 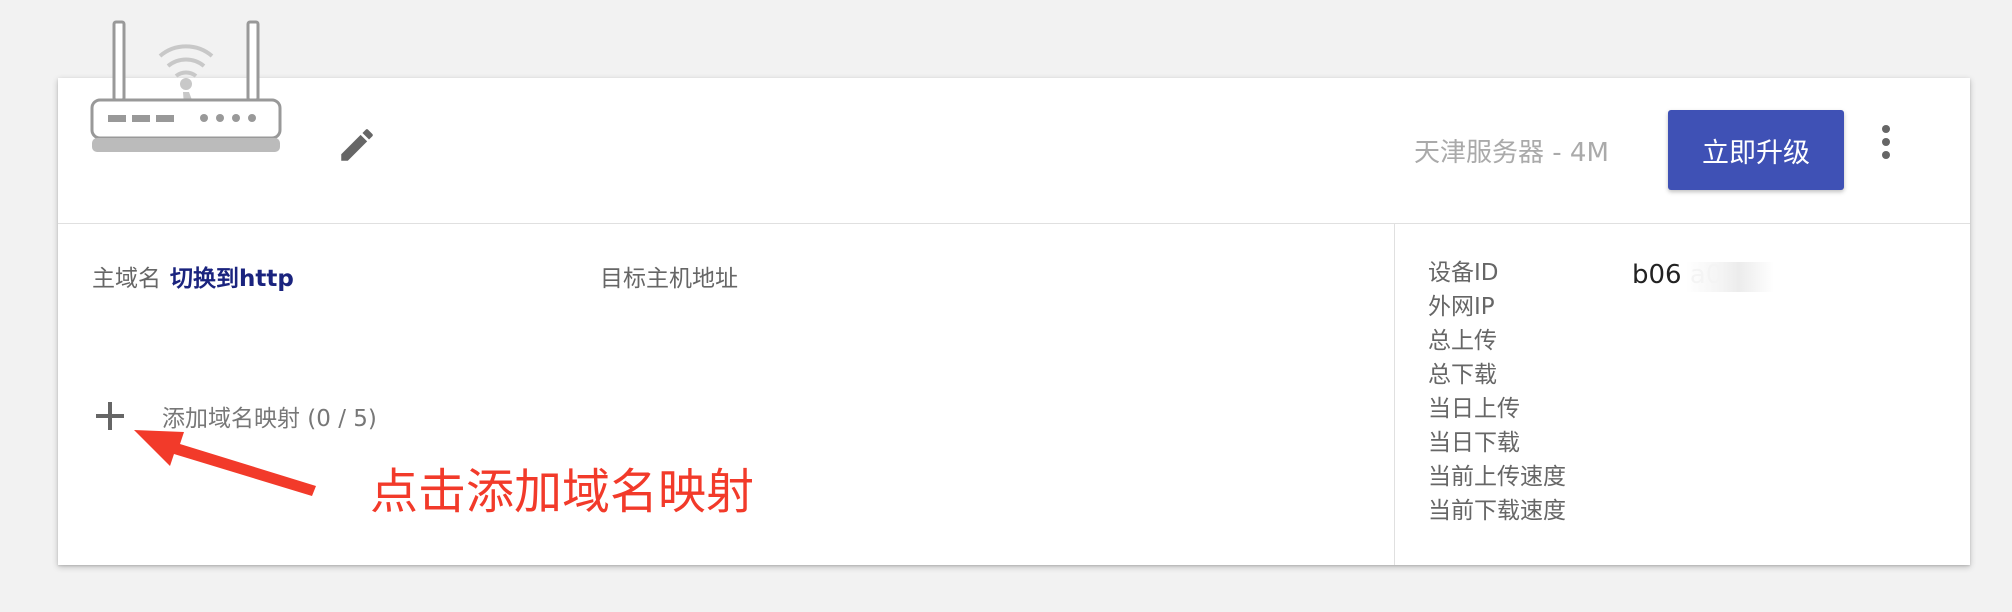 I want to click on pencil-icon, so click(x=357, y=145).